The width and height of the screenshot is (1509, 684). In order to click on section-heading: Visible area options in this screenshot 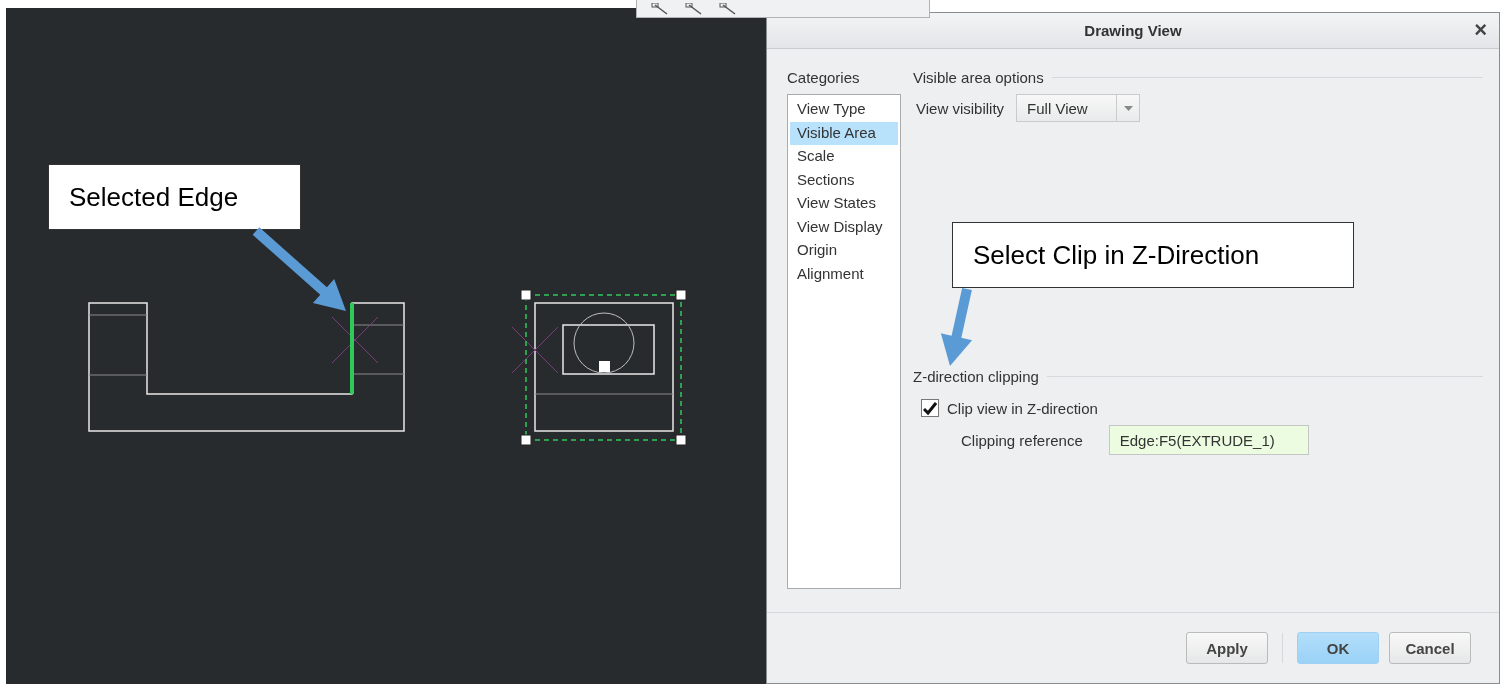, I will do `click(978, 77)`.